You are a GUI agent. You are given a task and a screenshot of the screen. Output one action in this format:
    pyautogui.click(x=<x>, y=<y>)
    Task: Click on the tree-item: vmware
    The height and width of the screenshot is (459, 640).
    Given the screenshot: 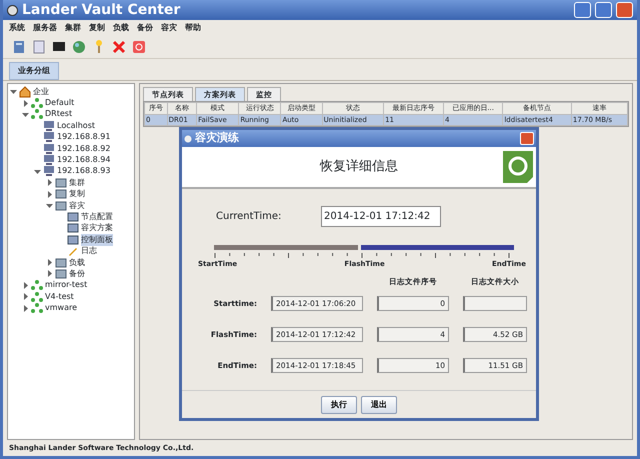 What is the action you would take?
    pyautogui.click(x=61, y=308)
    